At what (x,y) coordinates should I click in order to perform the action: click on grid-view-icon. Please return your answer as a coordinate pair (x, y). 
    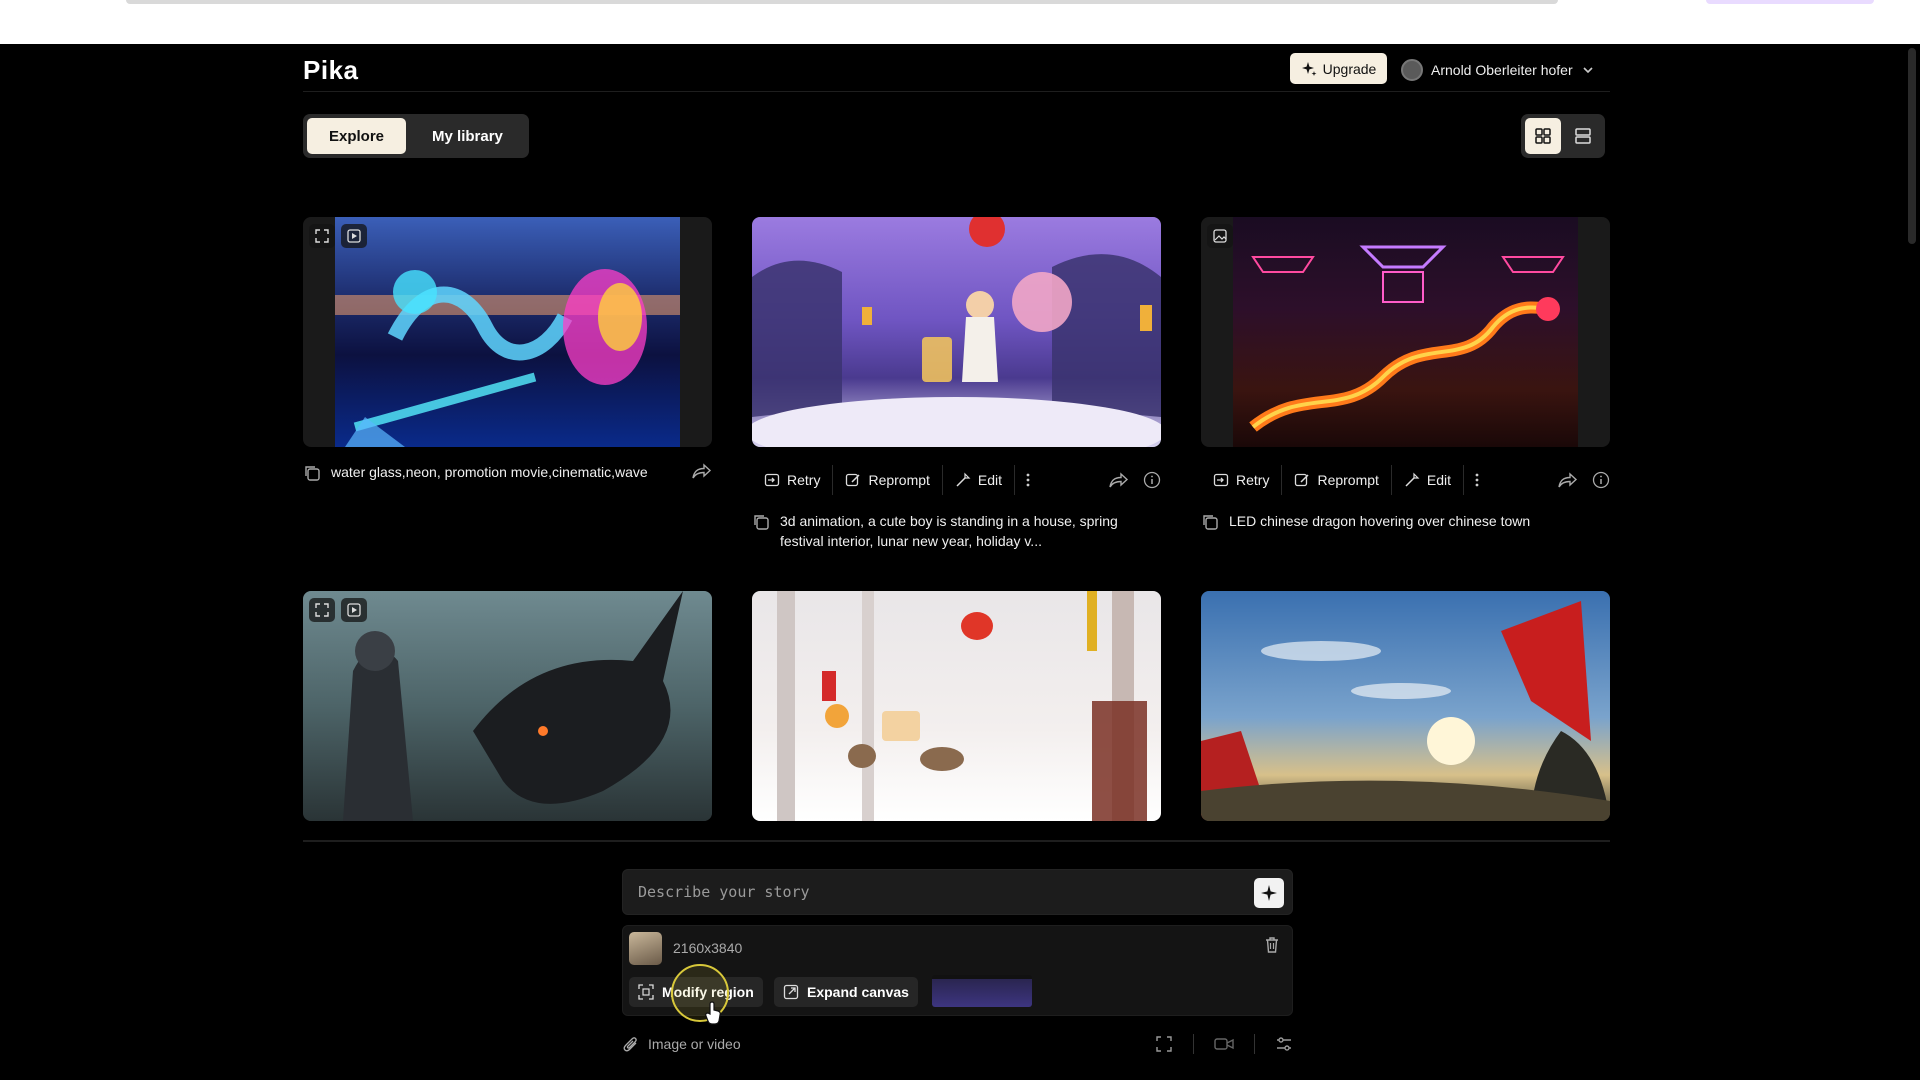
    Looking at the image, I should click on (1543, 136).